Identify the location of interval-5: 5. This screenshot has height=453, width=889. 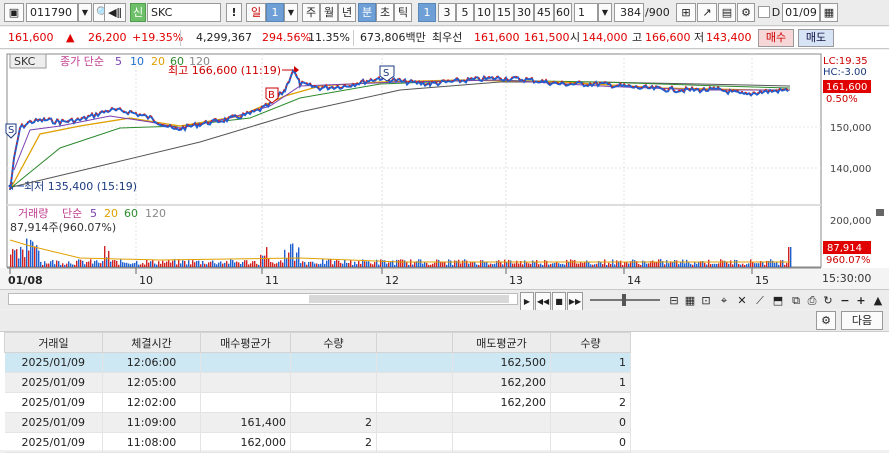
(465, 12).